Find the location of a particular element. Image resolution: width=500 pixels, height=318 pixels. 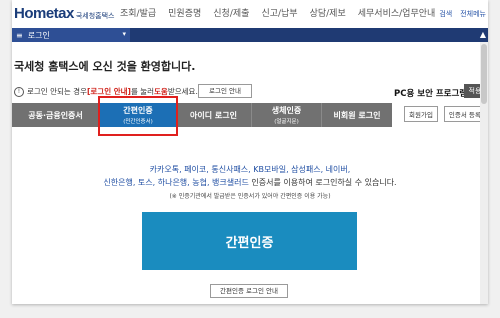

location-dropdown: ≡ 로그인 ▾ is located at coordinates (71, 35).